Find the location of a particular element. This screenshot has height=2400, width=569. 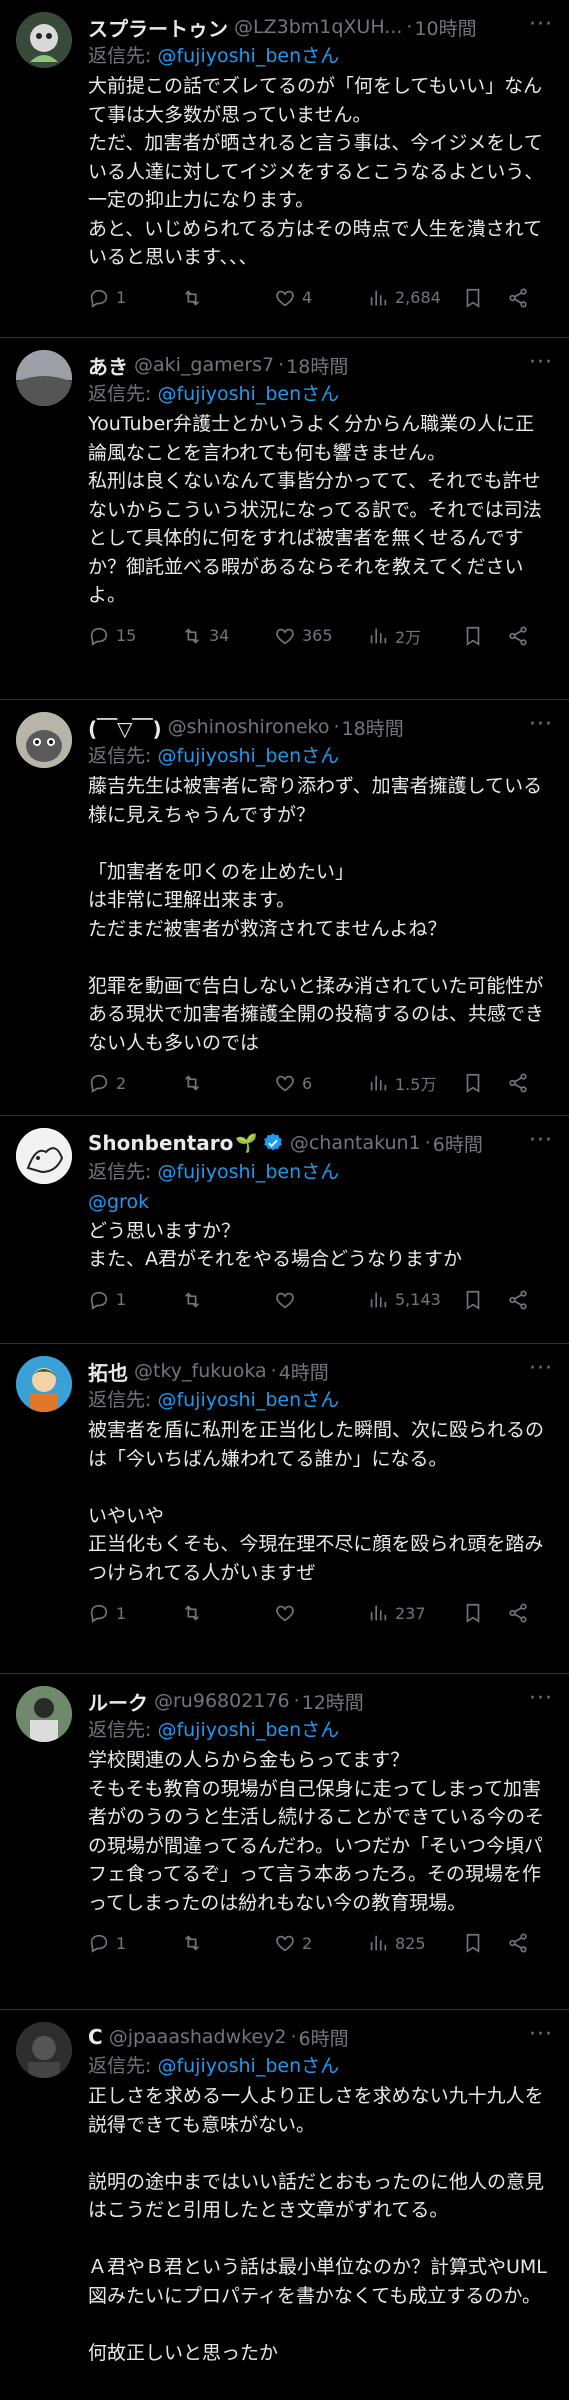

display-name: 拓也 is located at coordinates (108, 1371).